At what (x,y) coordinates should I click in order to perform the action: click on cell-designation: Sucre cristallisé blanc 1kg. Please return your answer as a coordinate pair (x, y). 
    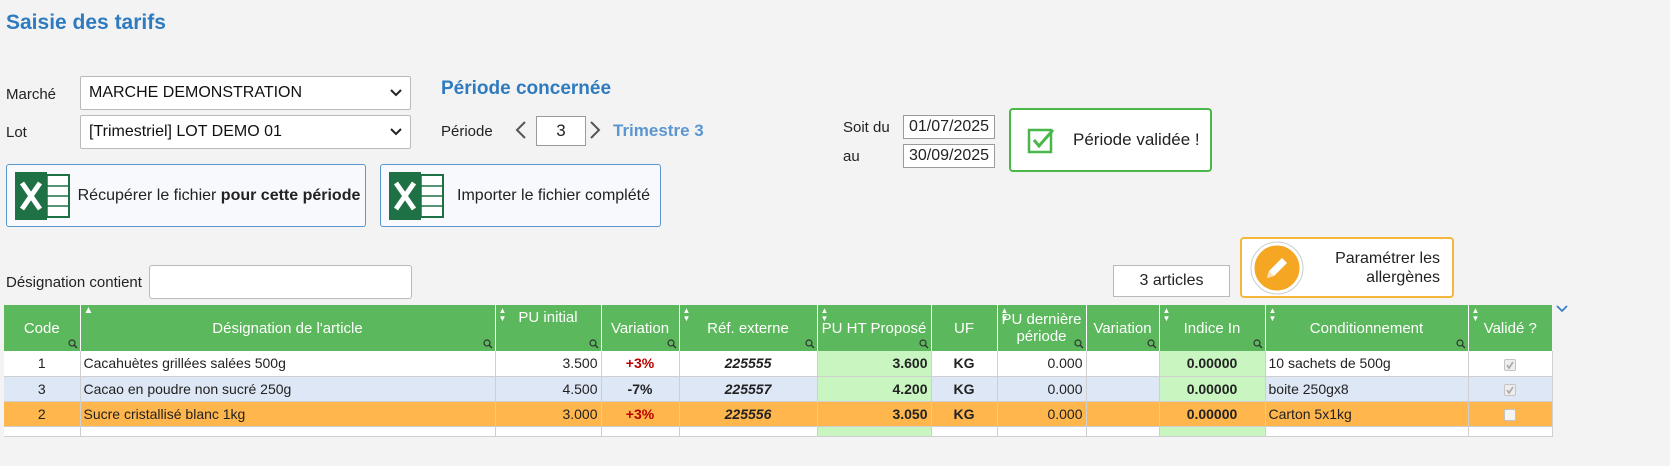
    Looking at the image, I should click on (288, 414).